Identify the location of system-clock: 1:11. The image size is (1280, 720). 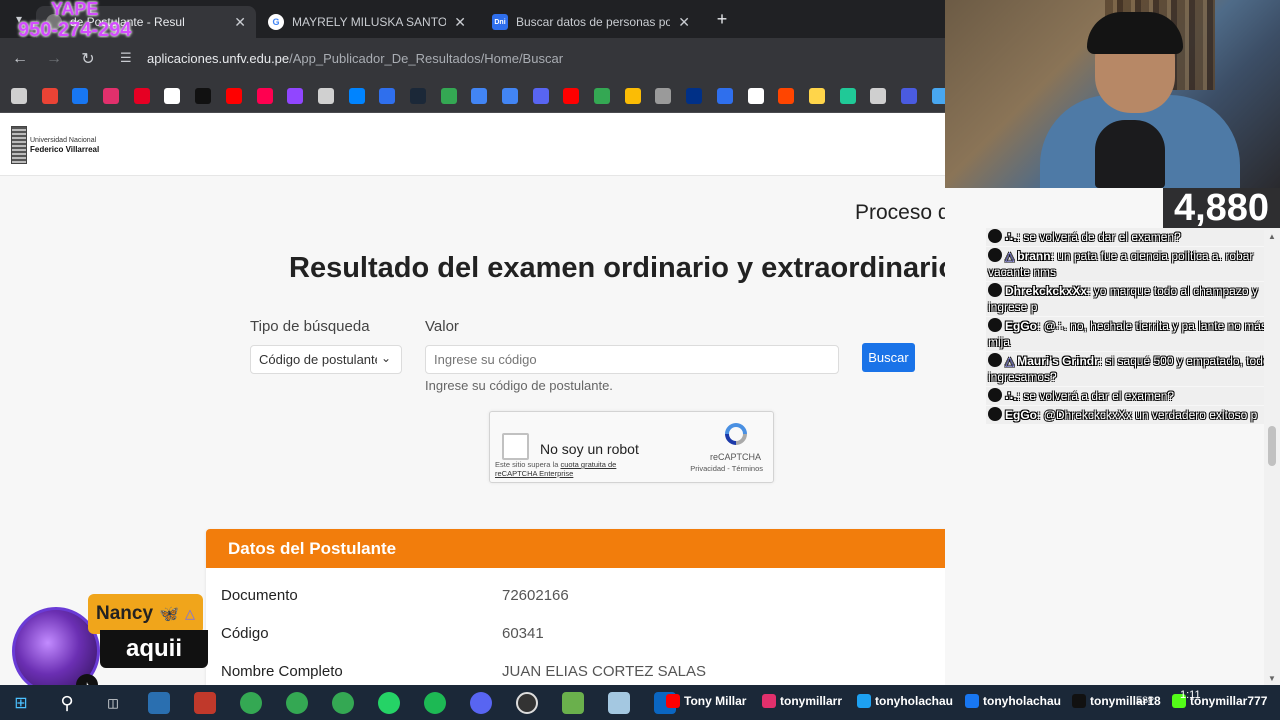
(1190, 695).